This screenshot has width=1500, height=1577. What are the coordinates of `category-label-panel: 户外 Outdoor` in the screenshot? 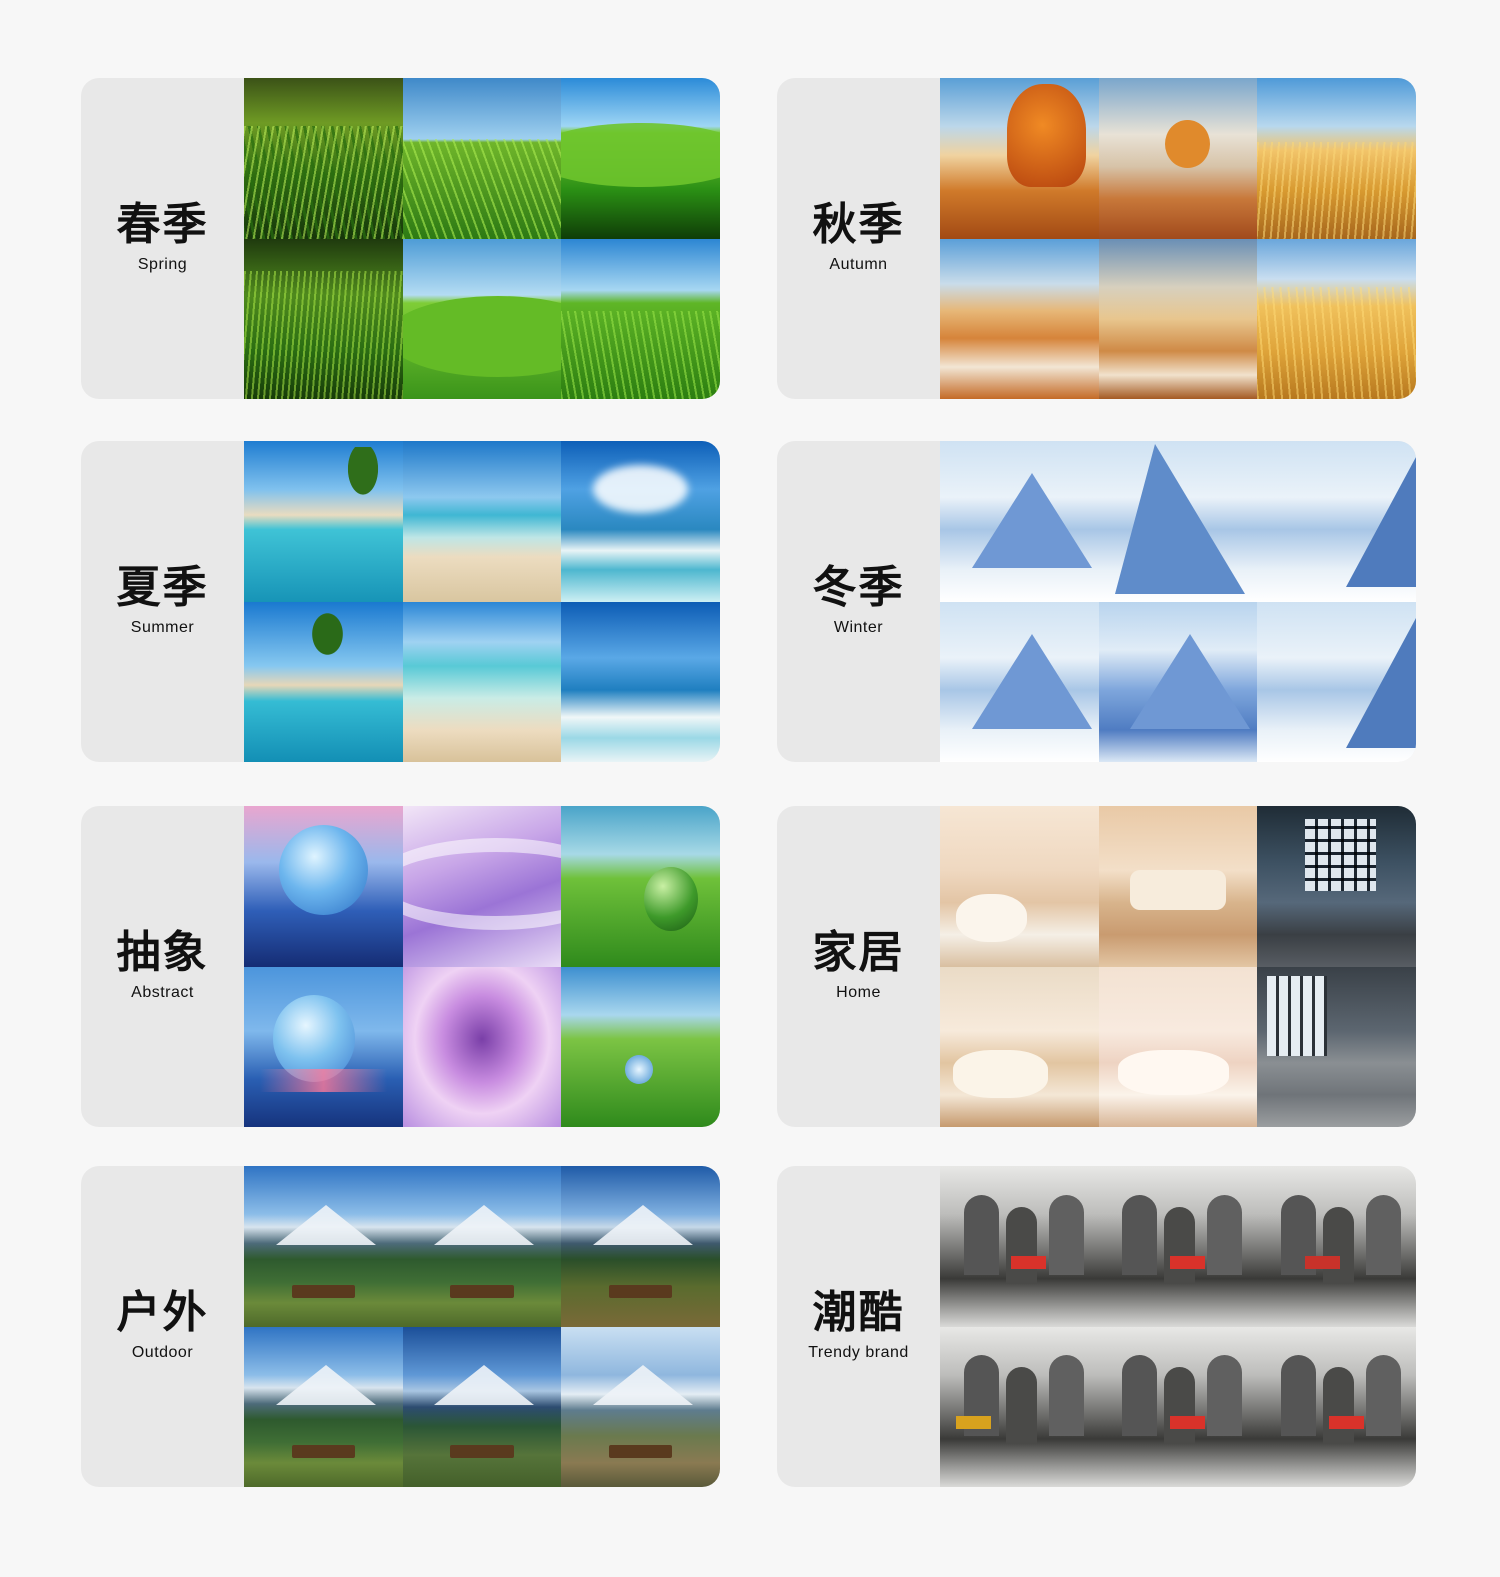 It's located at (162, 1326).